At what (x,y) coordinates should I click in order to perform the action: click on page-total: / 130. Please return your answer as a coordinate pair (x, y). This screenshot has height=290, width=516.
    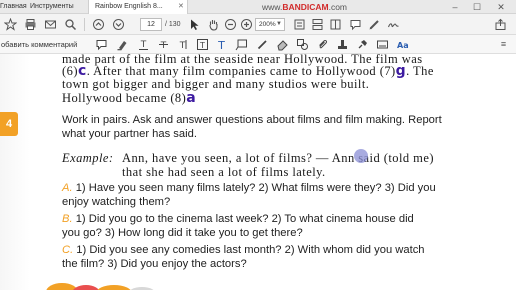
    Looking at the image, I should click on (173, 24).